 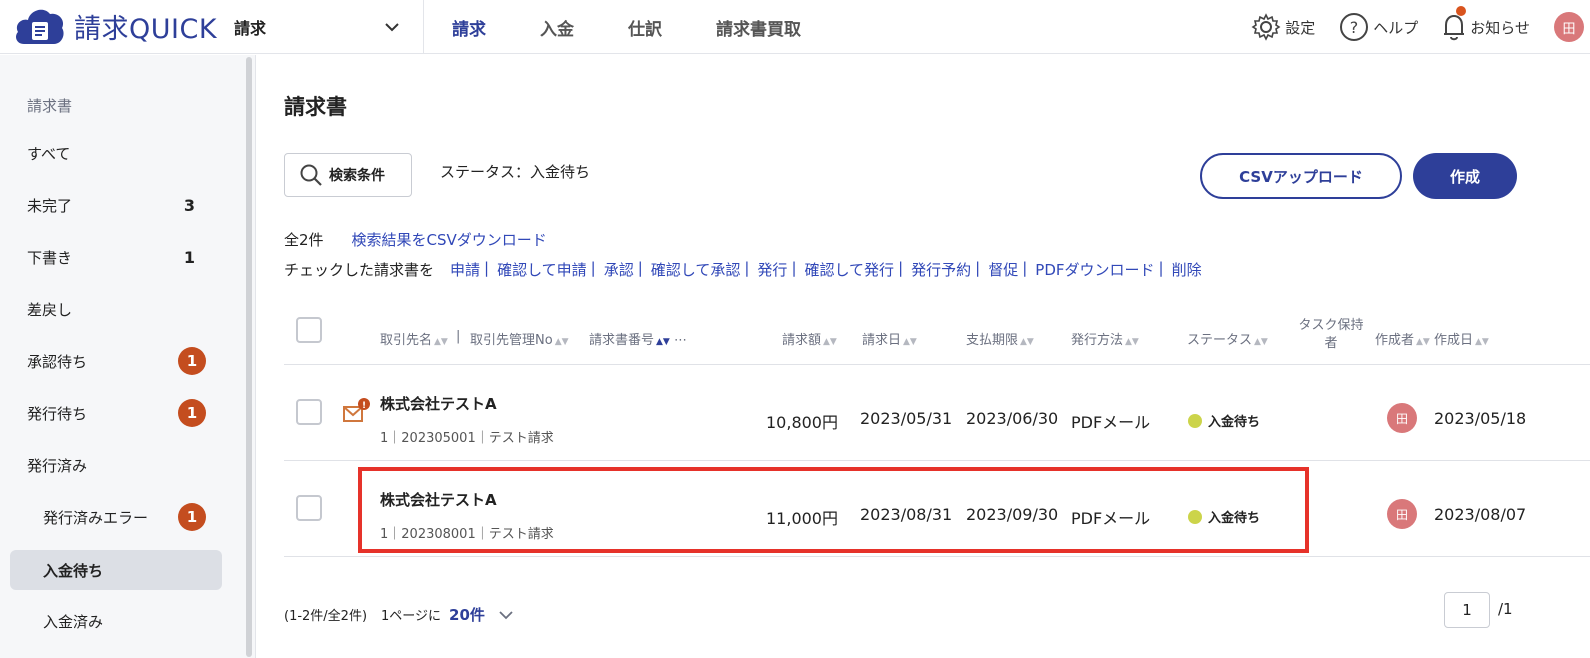 I want to click on col-label: 請求書番号, so click(x=622, y=340).